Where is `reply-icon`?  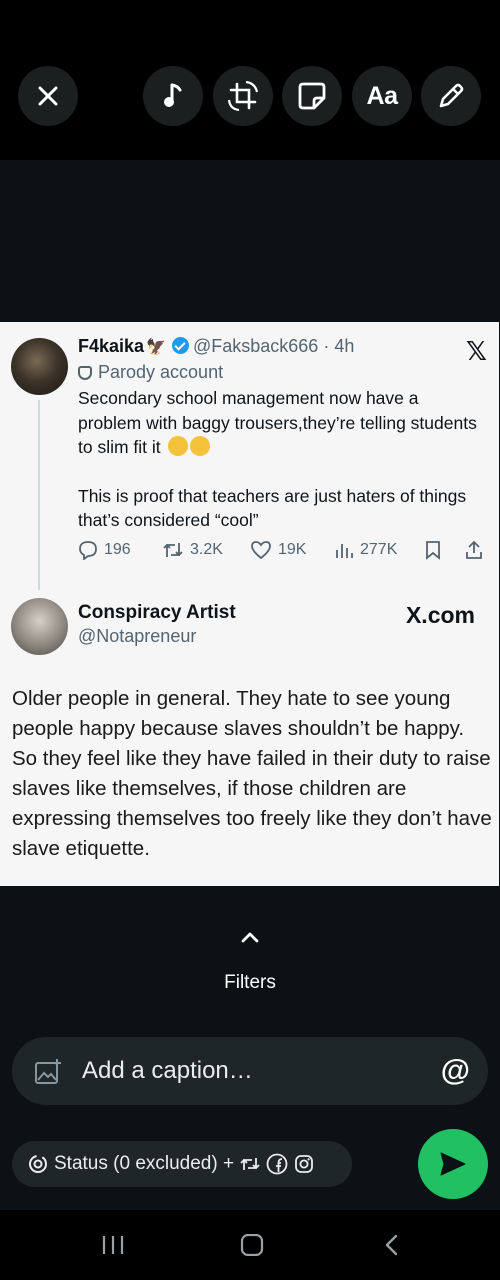
reply-icon is located at coordinates (88, 550).